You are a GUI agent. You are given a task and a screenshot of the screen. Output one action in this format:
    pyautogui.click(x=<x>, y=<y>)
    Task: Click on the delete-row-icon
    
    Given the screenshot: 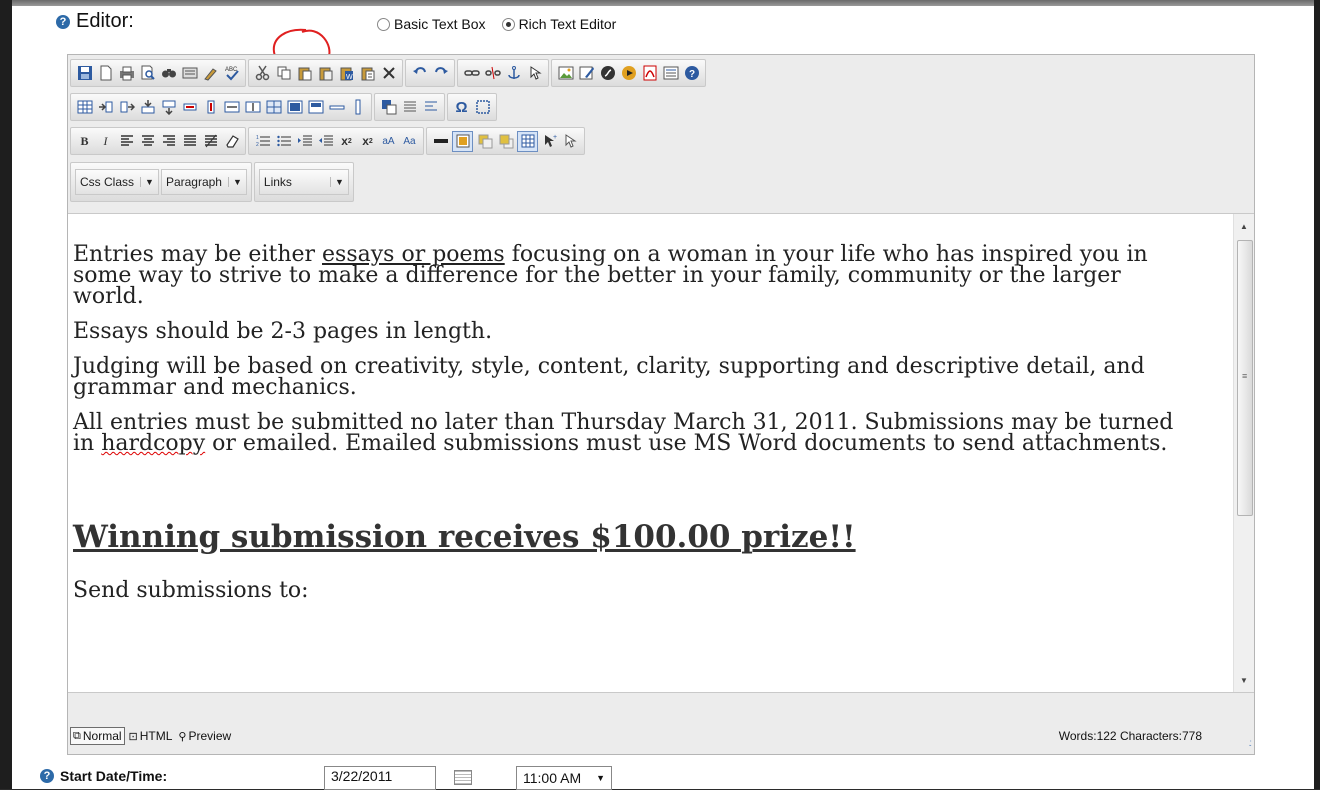 What is the action you would take?
    pyautogui.click(x=189, y=107)
    